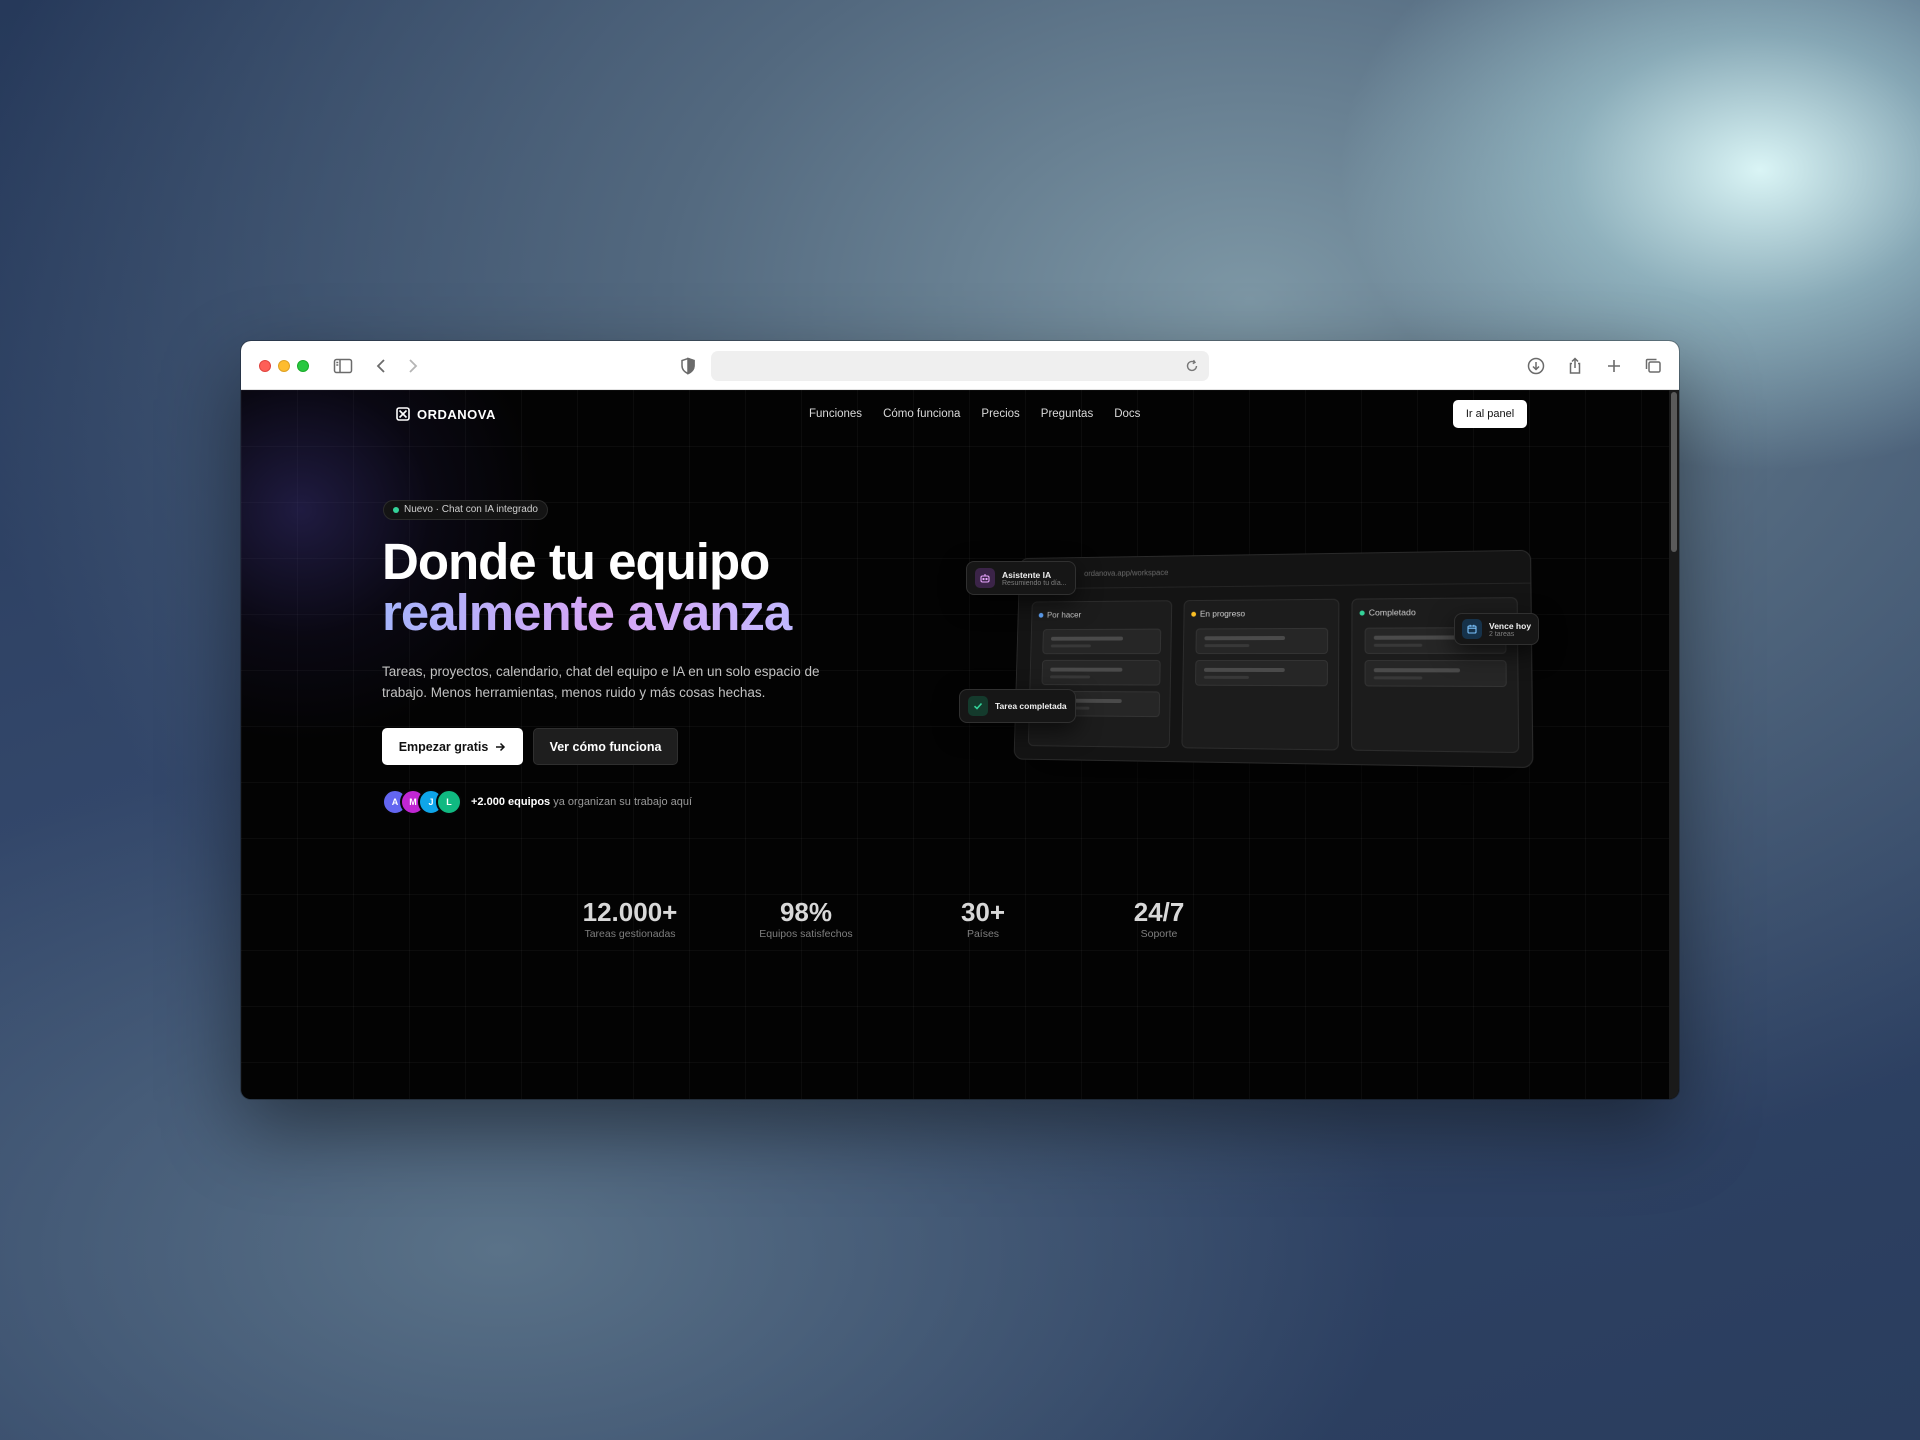 Image resolution: width=1920 pixels, height=1440 pixels. I want to click on browser-toolbar, so click(960, 365).